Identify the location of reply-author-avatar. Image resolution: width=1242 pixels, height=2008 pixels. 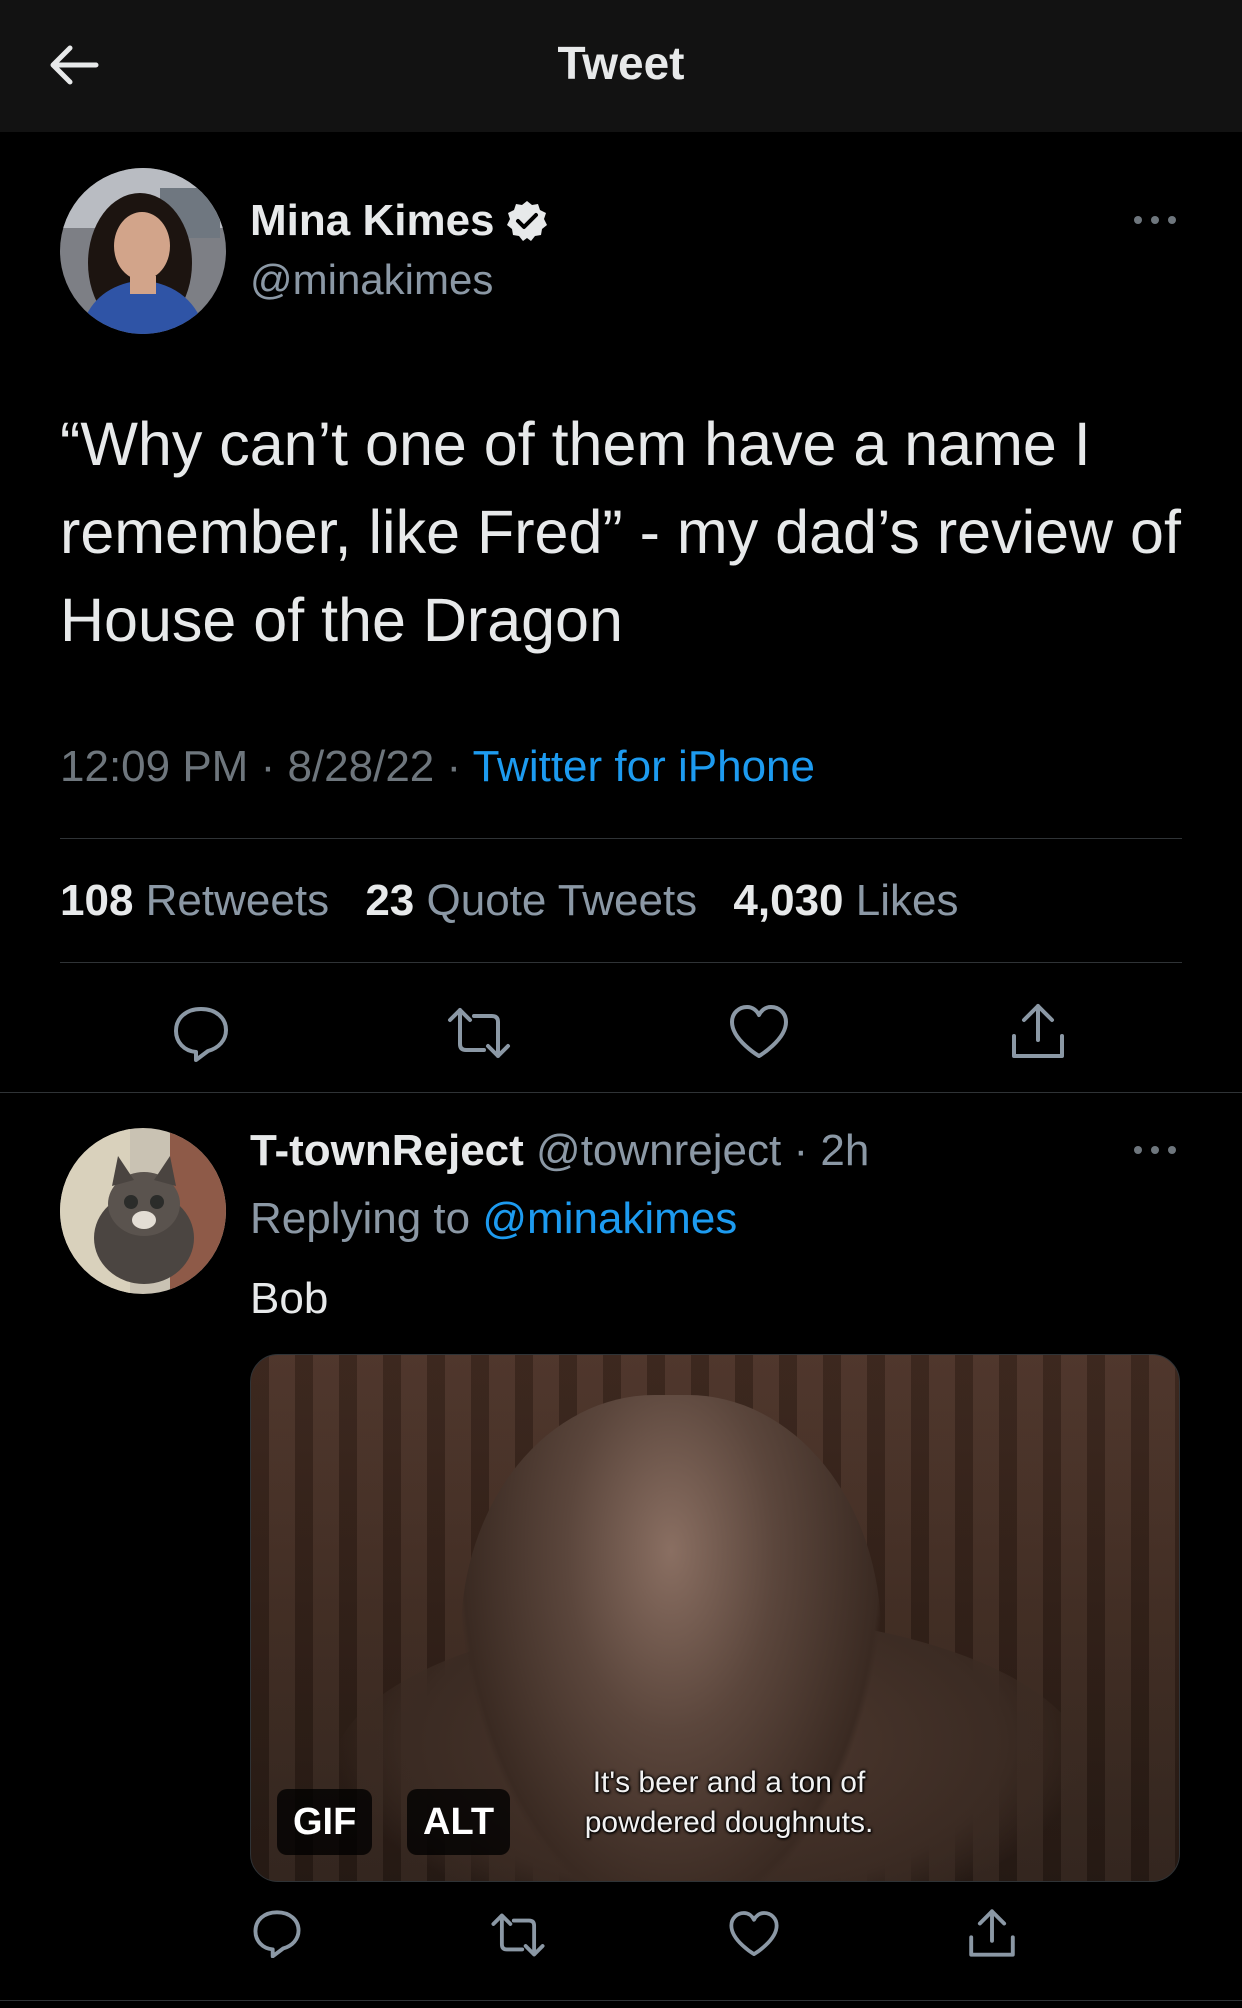
(143, 1211).